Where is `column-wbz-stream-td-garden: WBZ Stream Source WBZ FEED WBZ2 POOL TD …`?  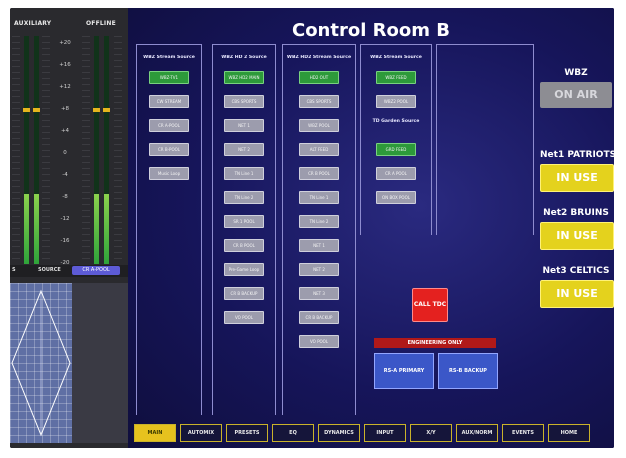
column-wbz-stream-td-garden: WBZ Stream Source WBZ FEED WBZ2 POOL TD … is located at coordinates (396, 139).